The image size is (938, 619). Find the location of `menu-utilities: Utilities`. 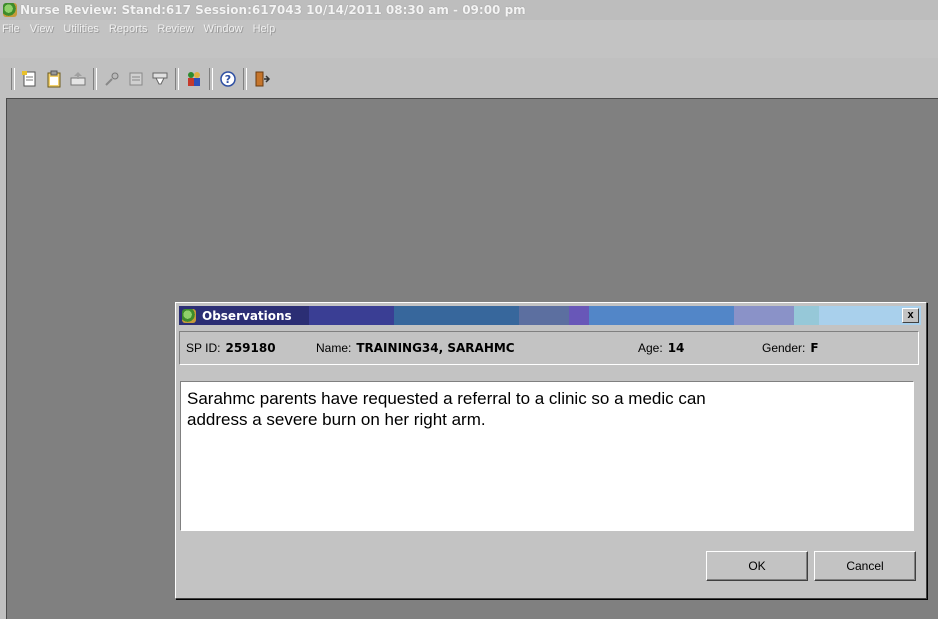

menu-utilities: Utilities is located at coordinates (80, 29).